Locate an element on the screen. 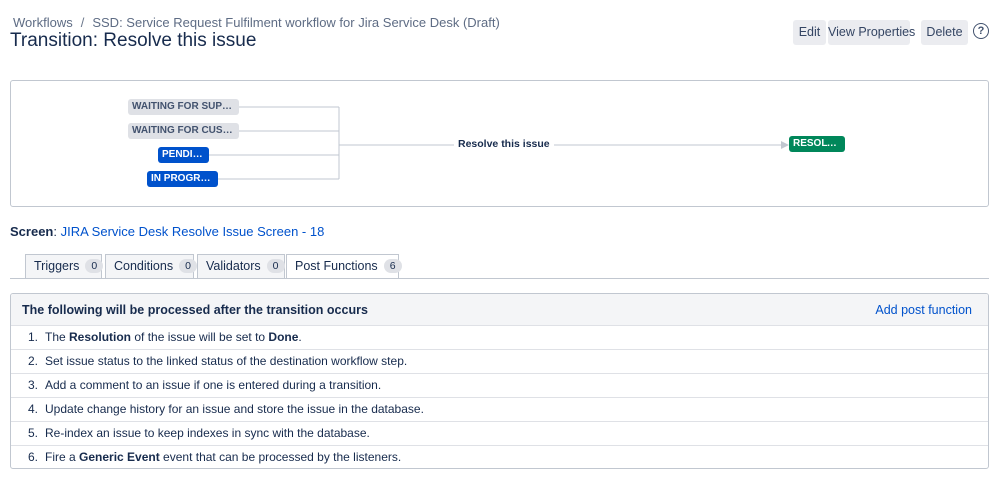 The image size is (999, 479). view-properties-button: View Properties is located at coordinates (871, 32).